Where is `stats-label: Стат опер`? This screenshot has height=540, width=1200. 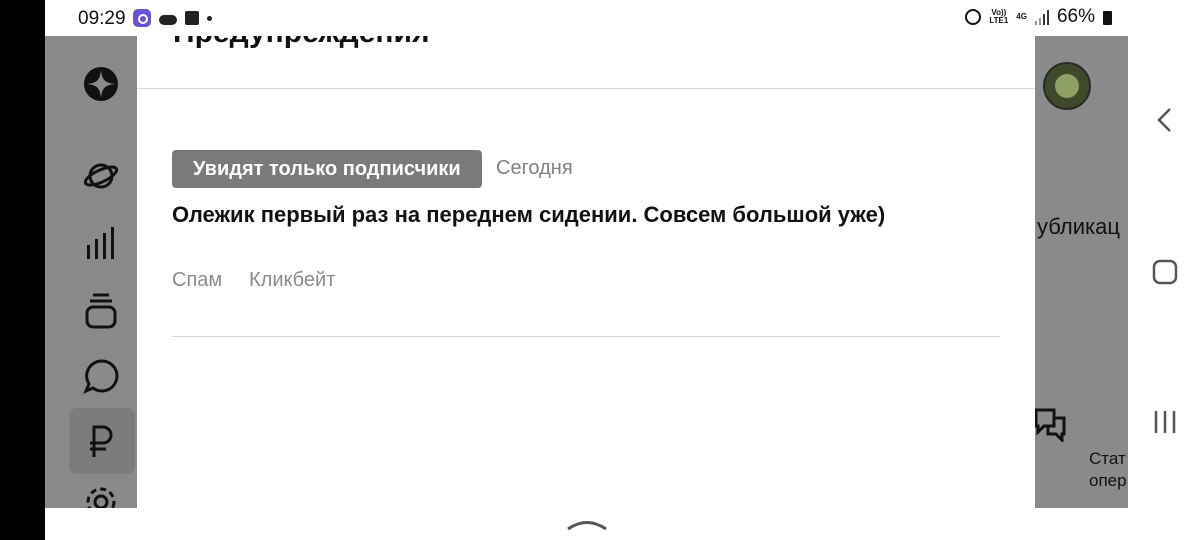 stats-label: Стат опер is located at coordinates (1108, 470).